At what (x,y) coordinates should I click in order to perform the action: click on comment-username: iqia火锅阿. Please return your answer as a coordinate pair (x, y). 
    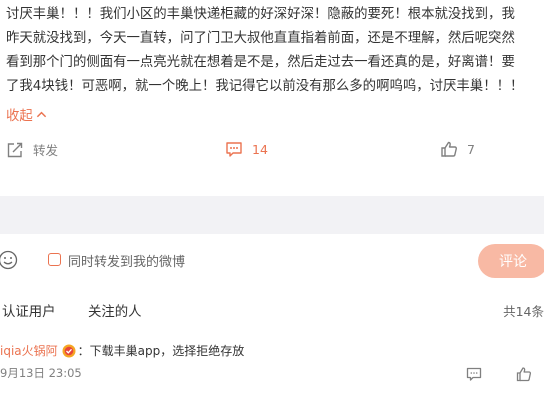
    Looking at the image, I should click on (29, 351).